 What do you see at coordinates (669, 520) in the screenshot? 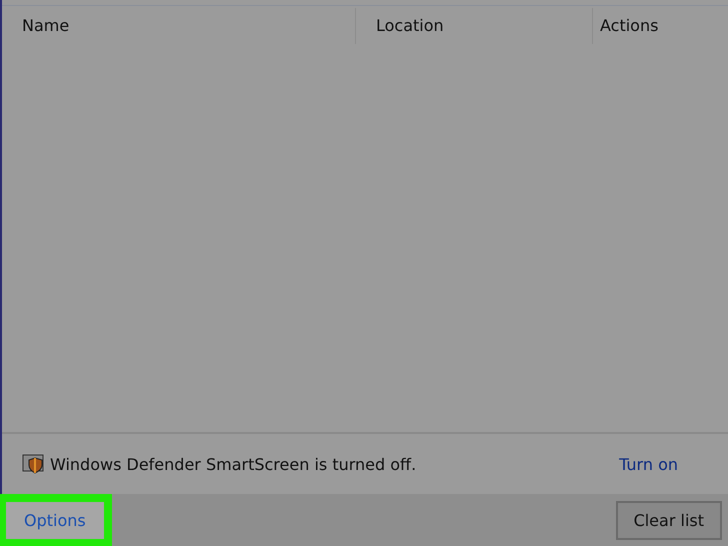
I see `clear-list-button: Clear list` at bounding box center [669, 520].